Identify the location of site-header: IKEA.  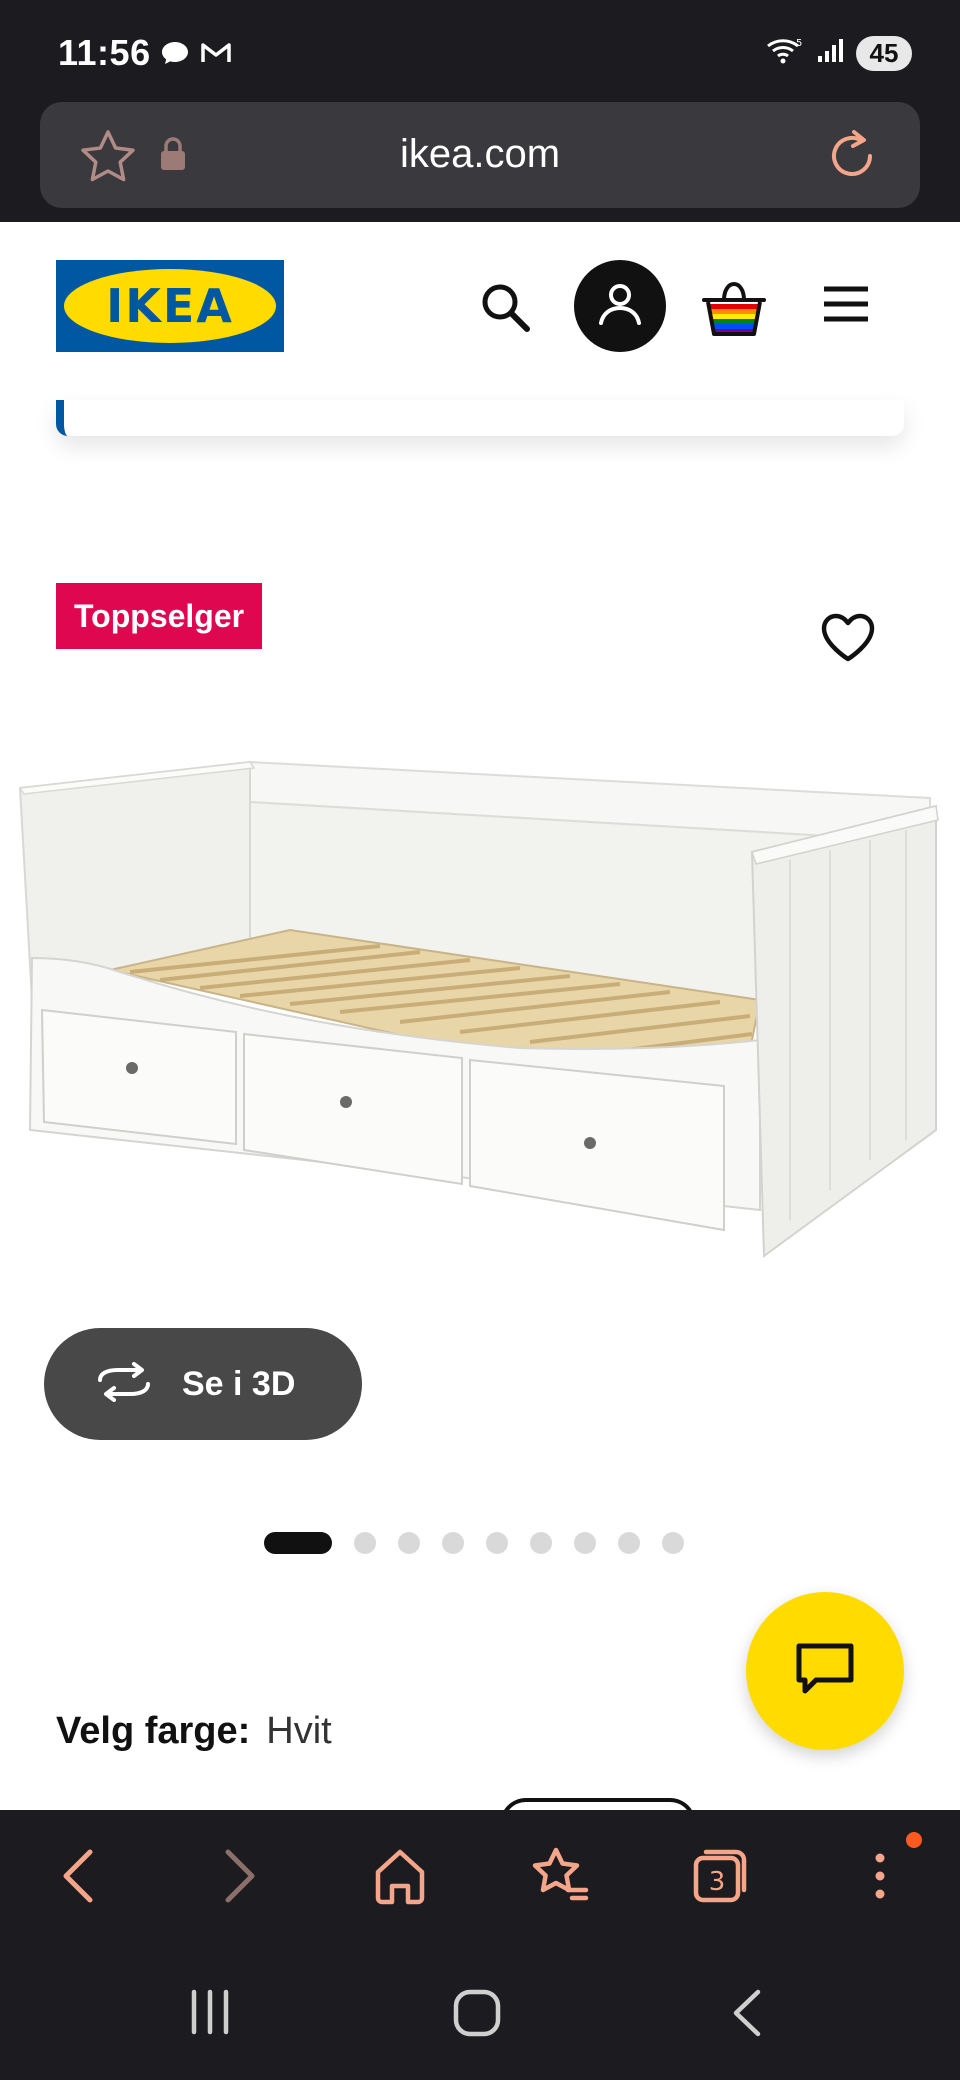
(480, 315).